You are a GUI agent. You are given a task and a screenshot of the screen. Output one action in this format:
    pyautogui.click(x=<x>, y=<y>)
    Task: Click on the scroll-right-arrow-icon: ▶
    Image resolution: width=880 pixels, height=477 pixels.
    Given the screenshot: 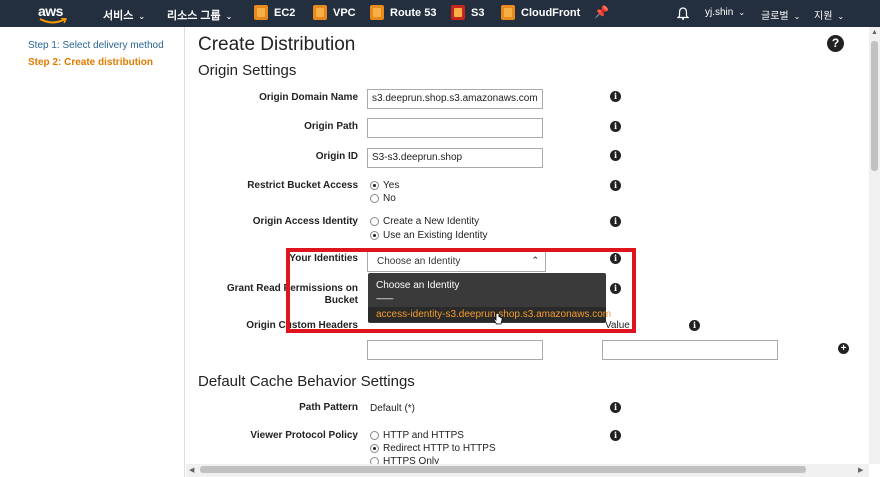 What is the action you would take?
    pyautogui.click(x=860, y=470)
    